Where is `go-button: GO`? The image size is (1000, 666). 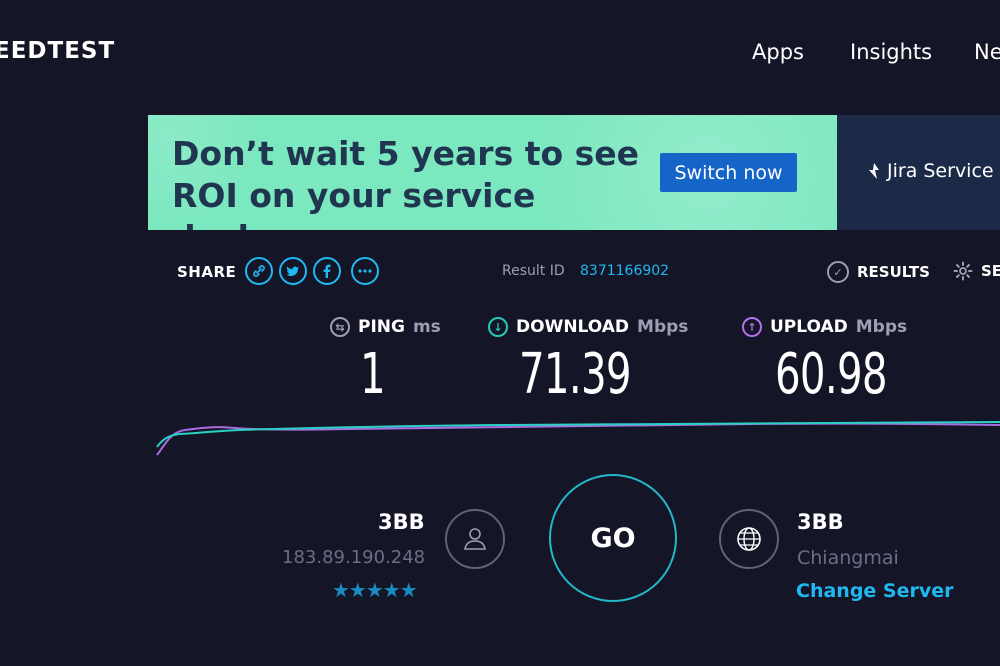
go-button: GO is located at coordinates (613, 538).